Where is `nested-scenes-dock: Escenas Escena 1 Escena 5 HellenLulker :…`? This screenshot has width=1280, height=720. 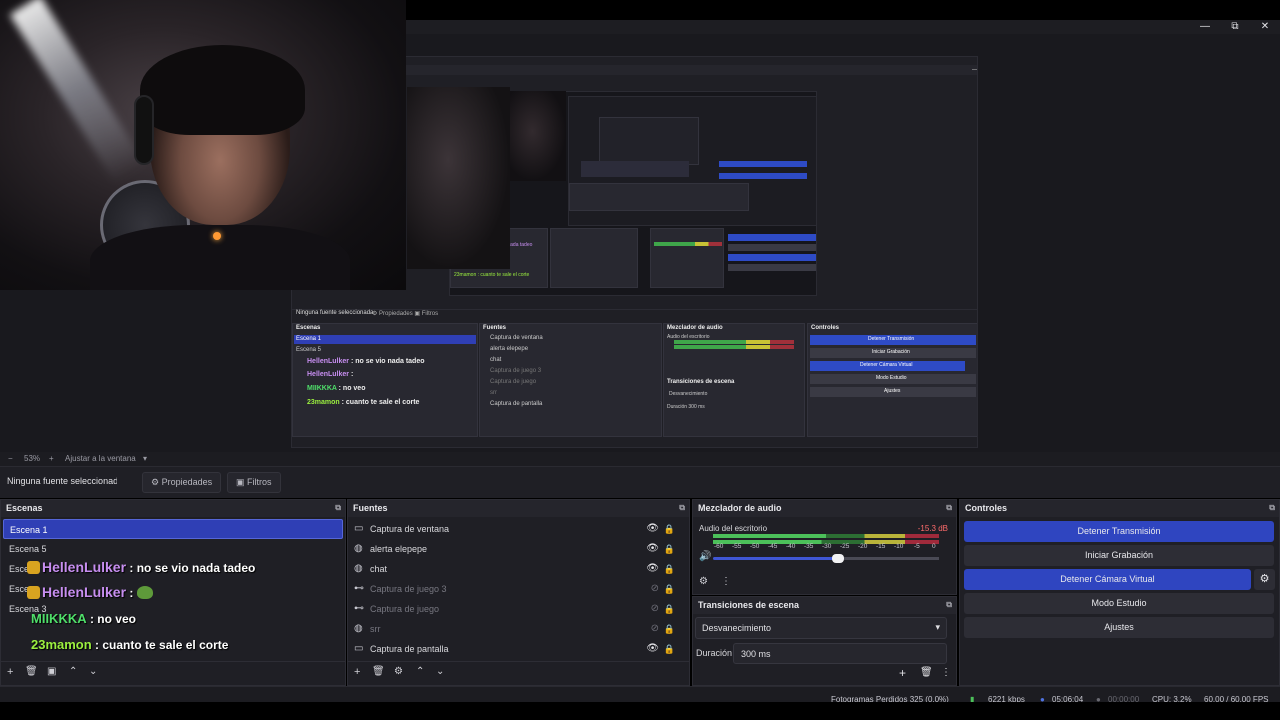
nested-scenes-dock: Escenas Escena 1 Escena 5 HellenLulker :… is located at coordinates (385, 380).